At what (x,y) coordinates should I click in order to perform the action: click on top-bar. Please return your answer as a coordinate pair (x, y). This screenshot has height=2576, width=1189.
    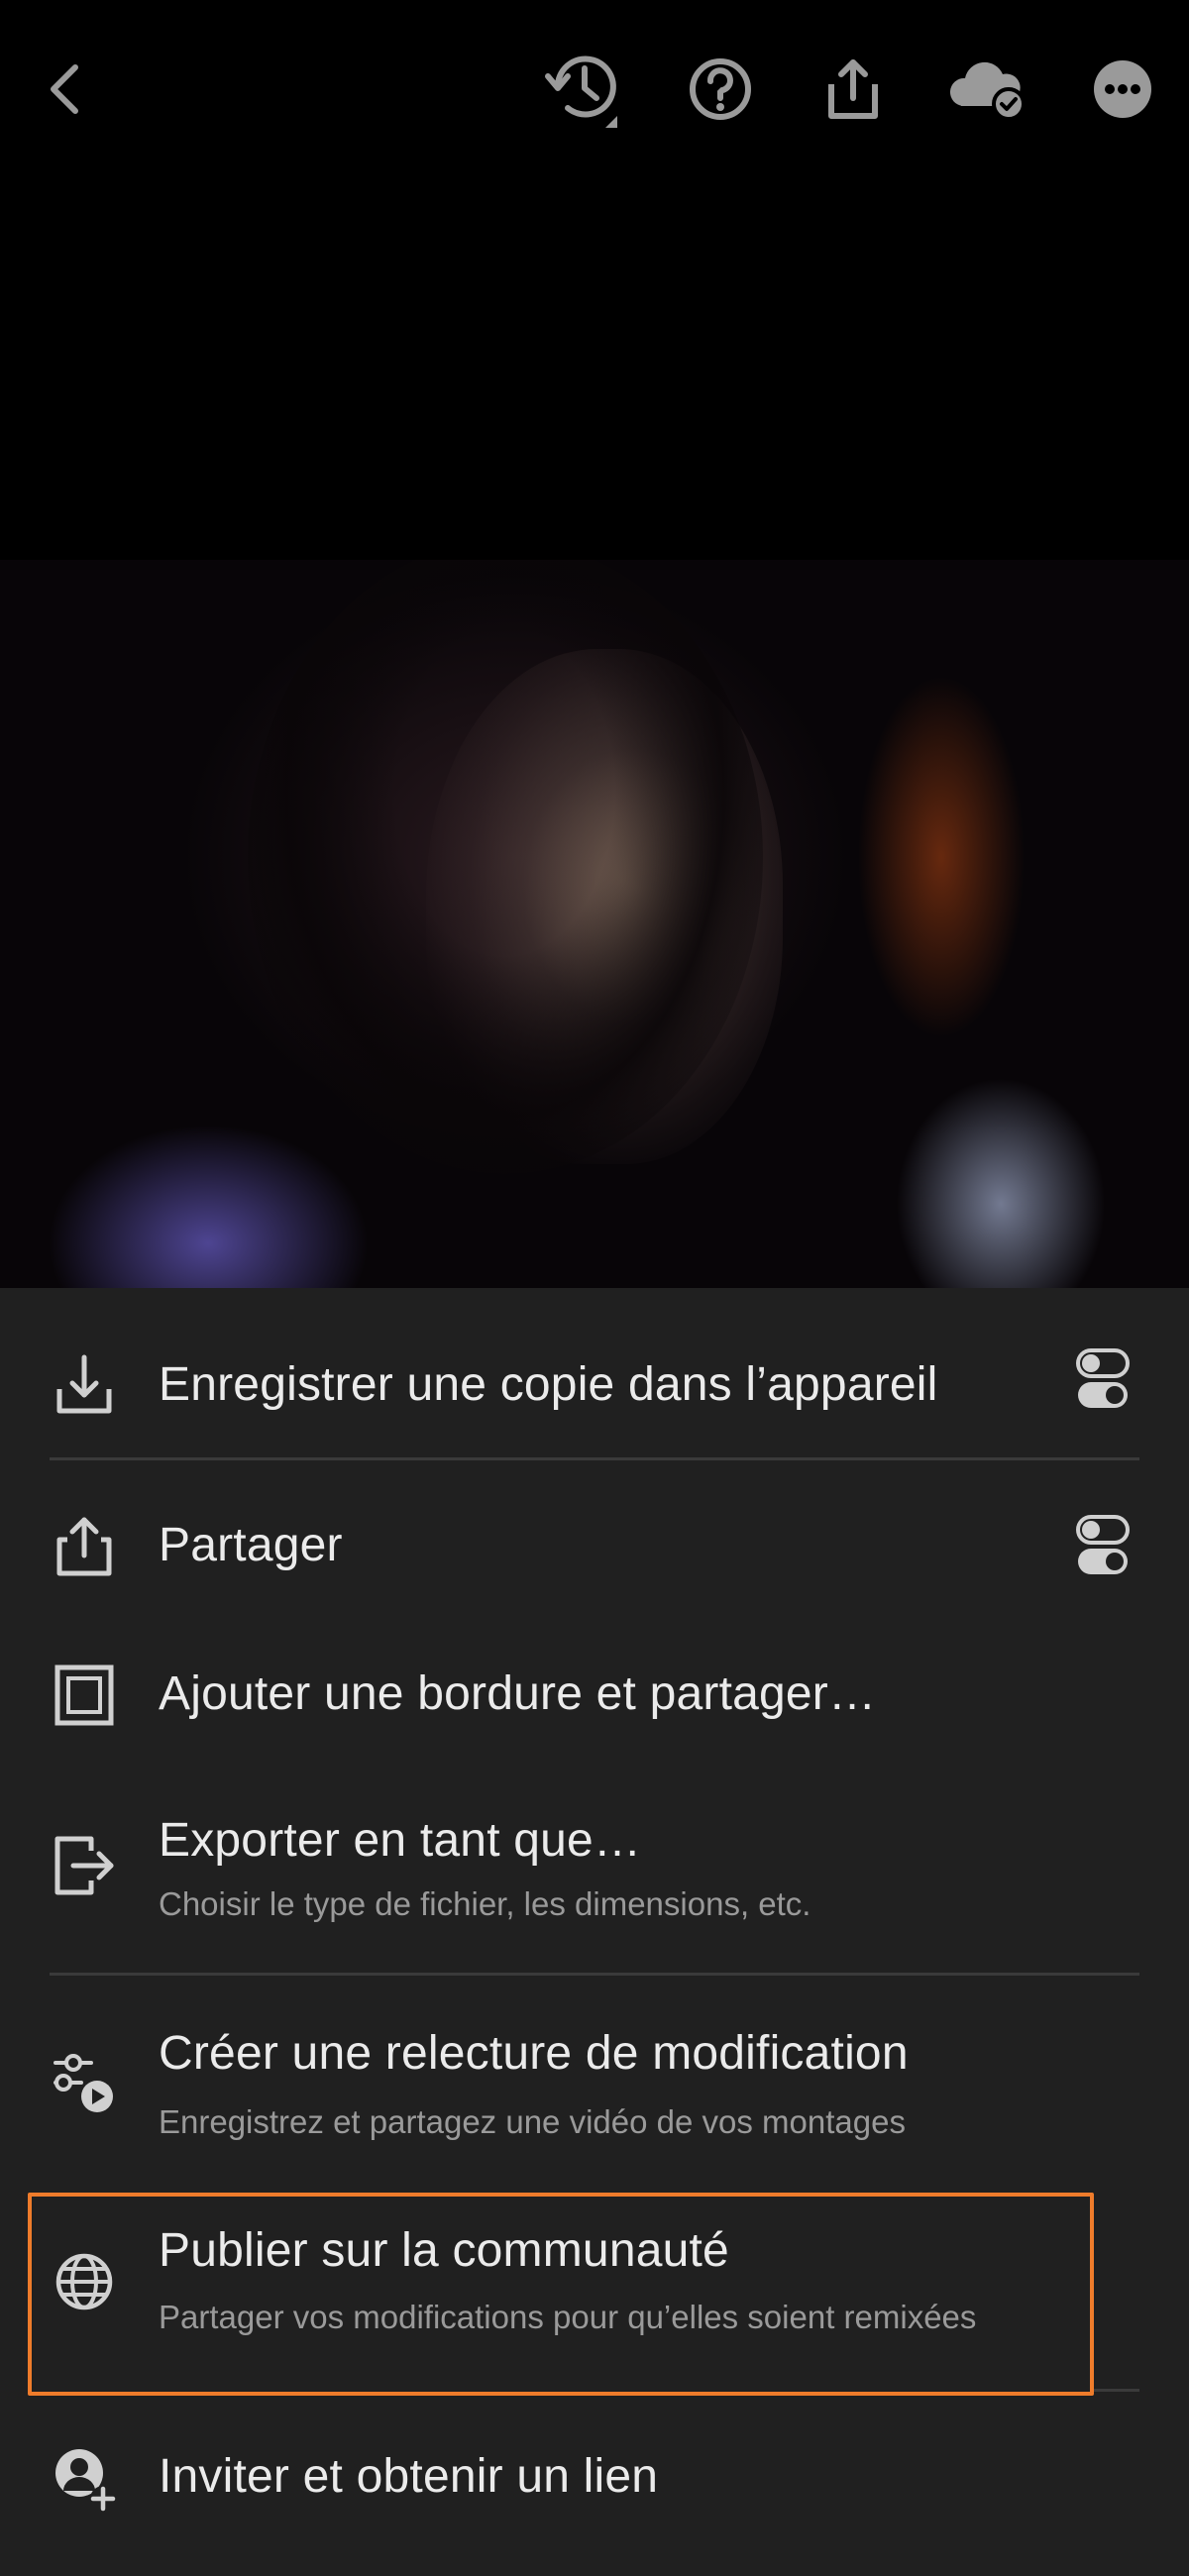
    Looking at the image, I should click on (594, 89).